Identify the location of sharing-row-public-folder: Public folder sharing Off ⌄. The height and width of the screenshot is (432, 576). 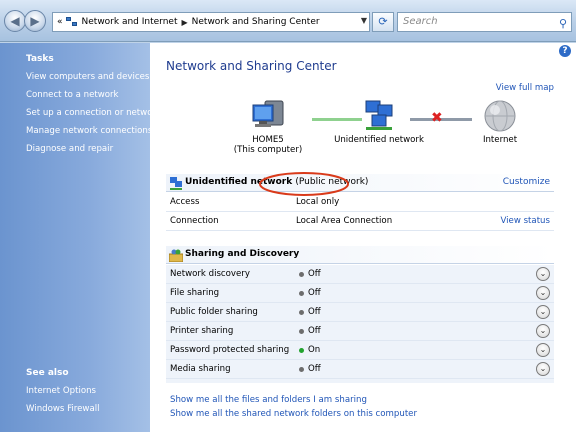
(360, 312).